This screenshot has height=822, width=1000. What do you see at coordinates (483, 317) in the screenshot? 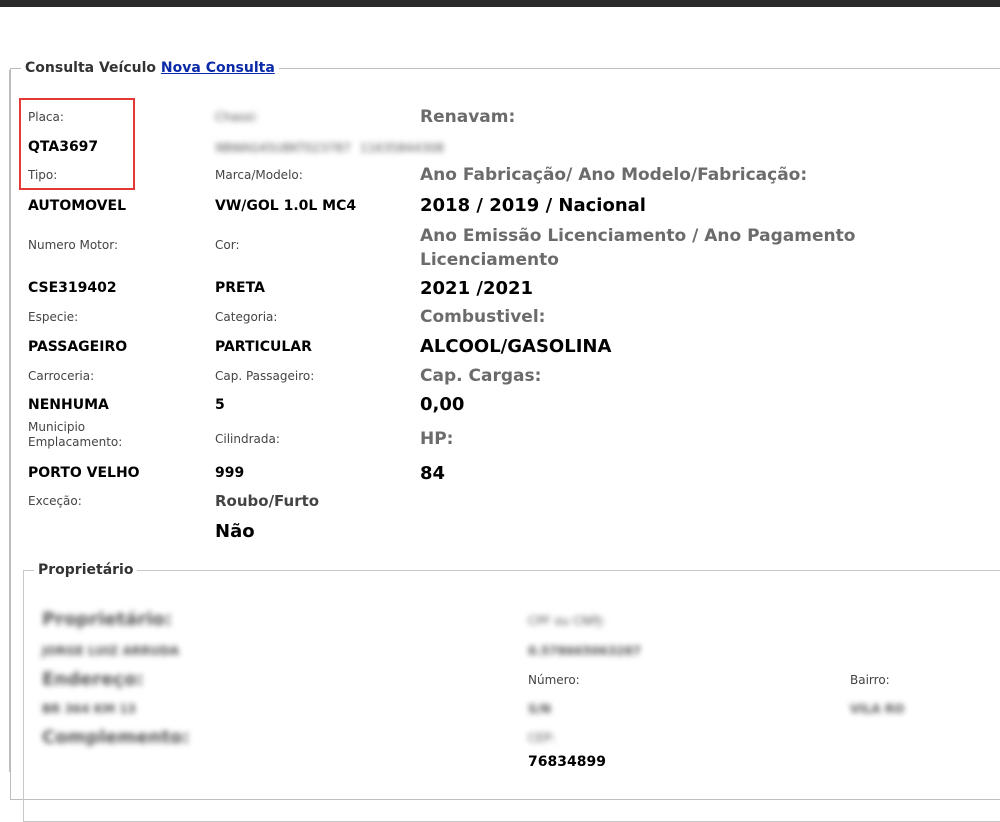
I see `combustivel-label: Combustivel:` at bounding box center [483, 317].